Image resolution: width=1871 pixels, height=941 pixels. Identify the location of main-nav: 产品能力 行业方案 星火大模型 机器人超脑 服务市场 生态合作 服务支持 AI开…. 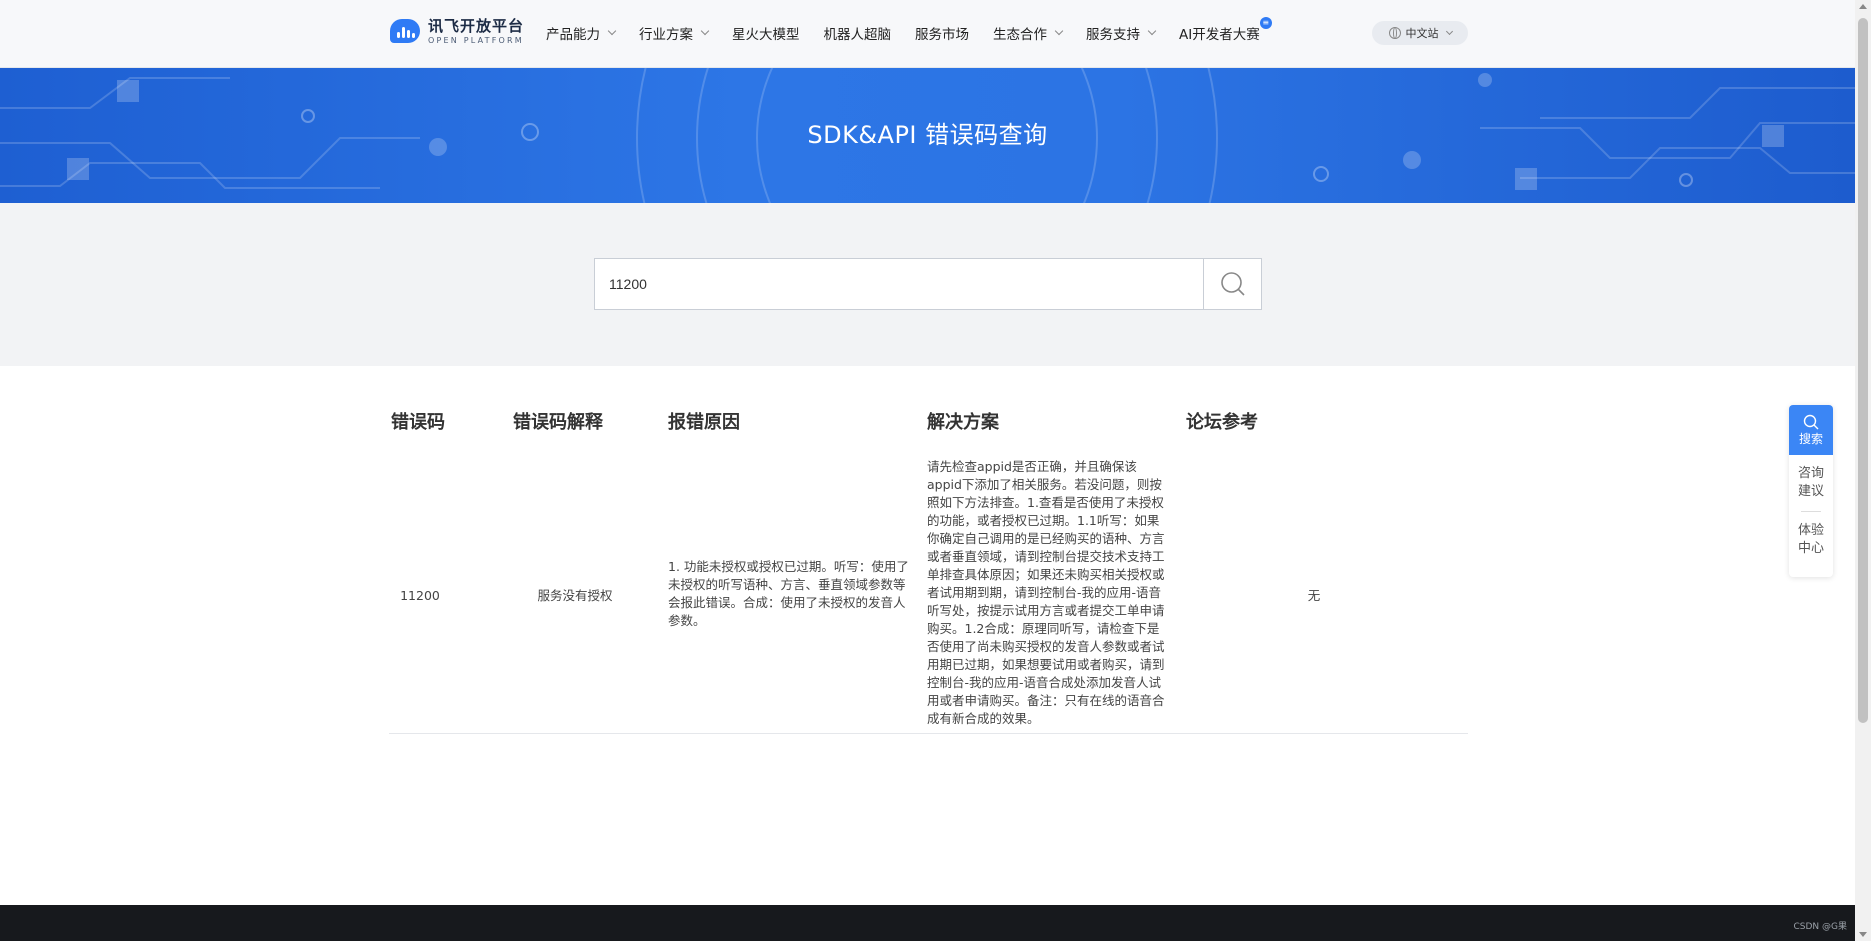
(915, 33).